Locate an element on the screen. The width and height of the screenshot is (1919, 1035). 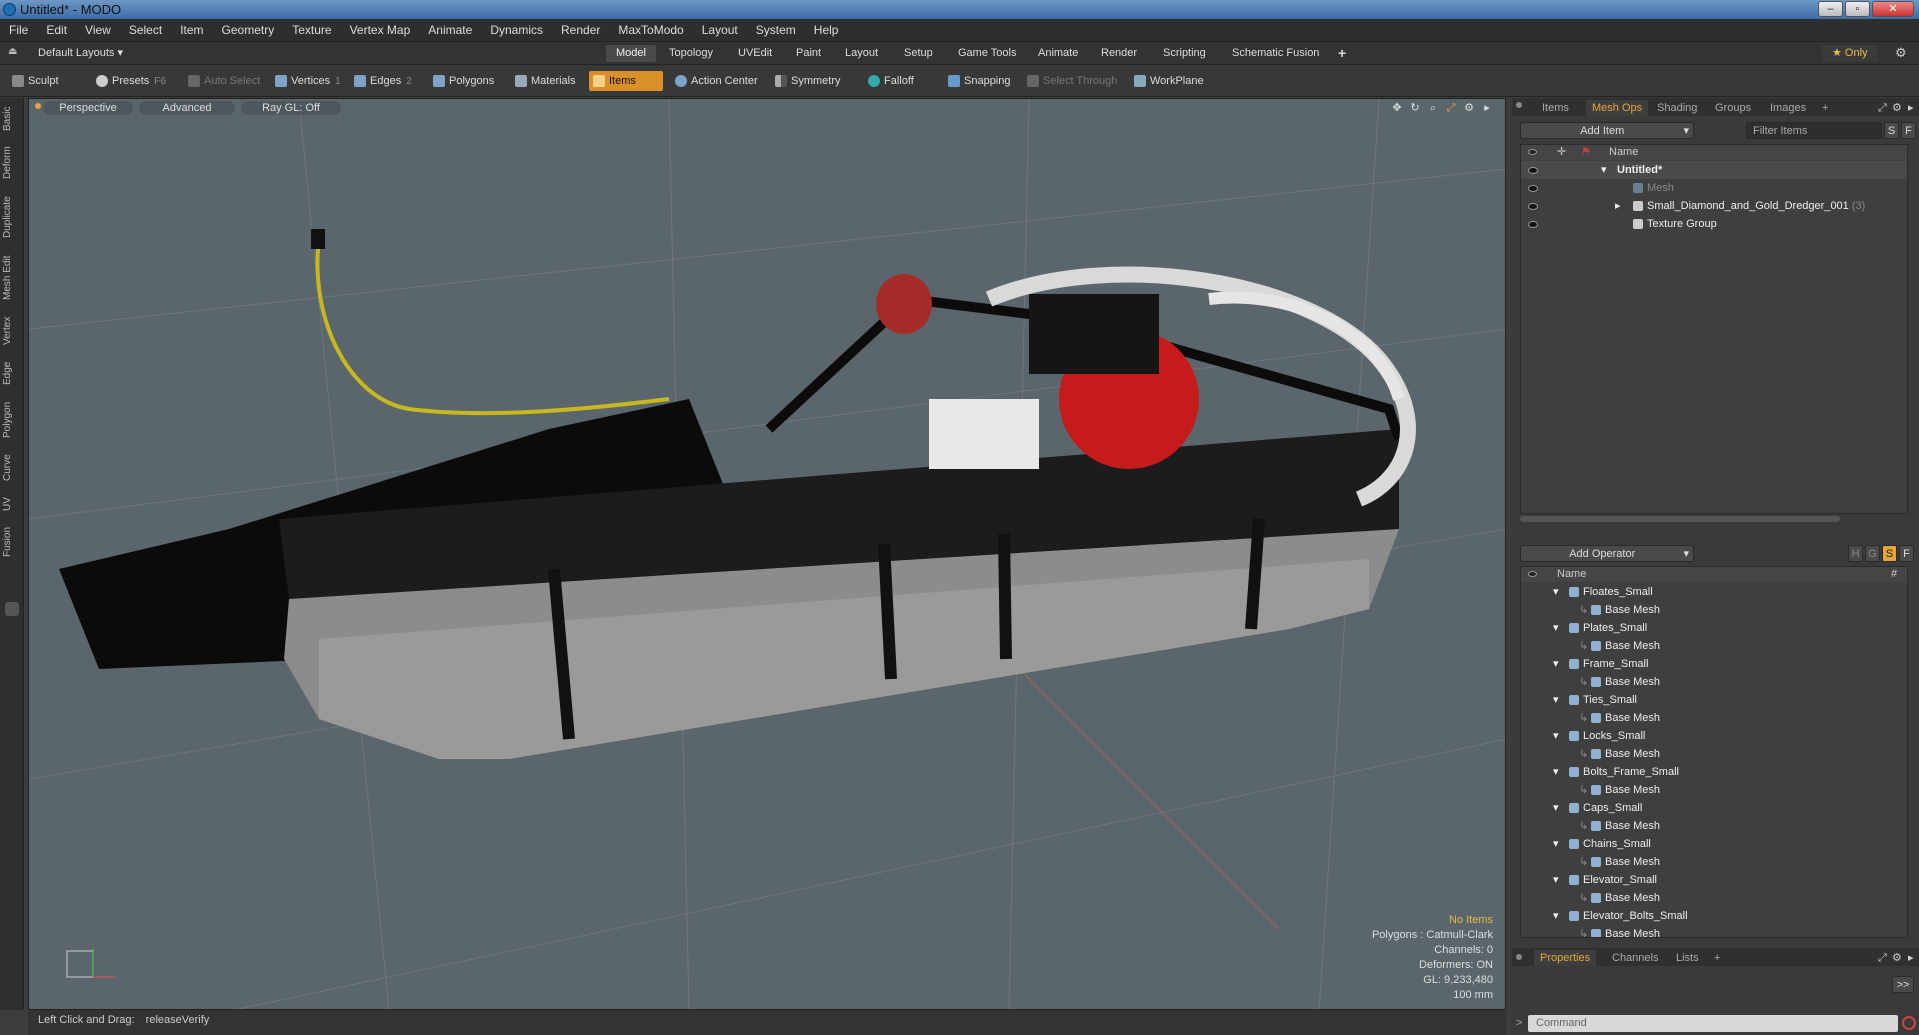
symmetry-button: Symmetry is located at coordinates (808, 81).